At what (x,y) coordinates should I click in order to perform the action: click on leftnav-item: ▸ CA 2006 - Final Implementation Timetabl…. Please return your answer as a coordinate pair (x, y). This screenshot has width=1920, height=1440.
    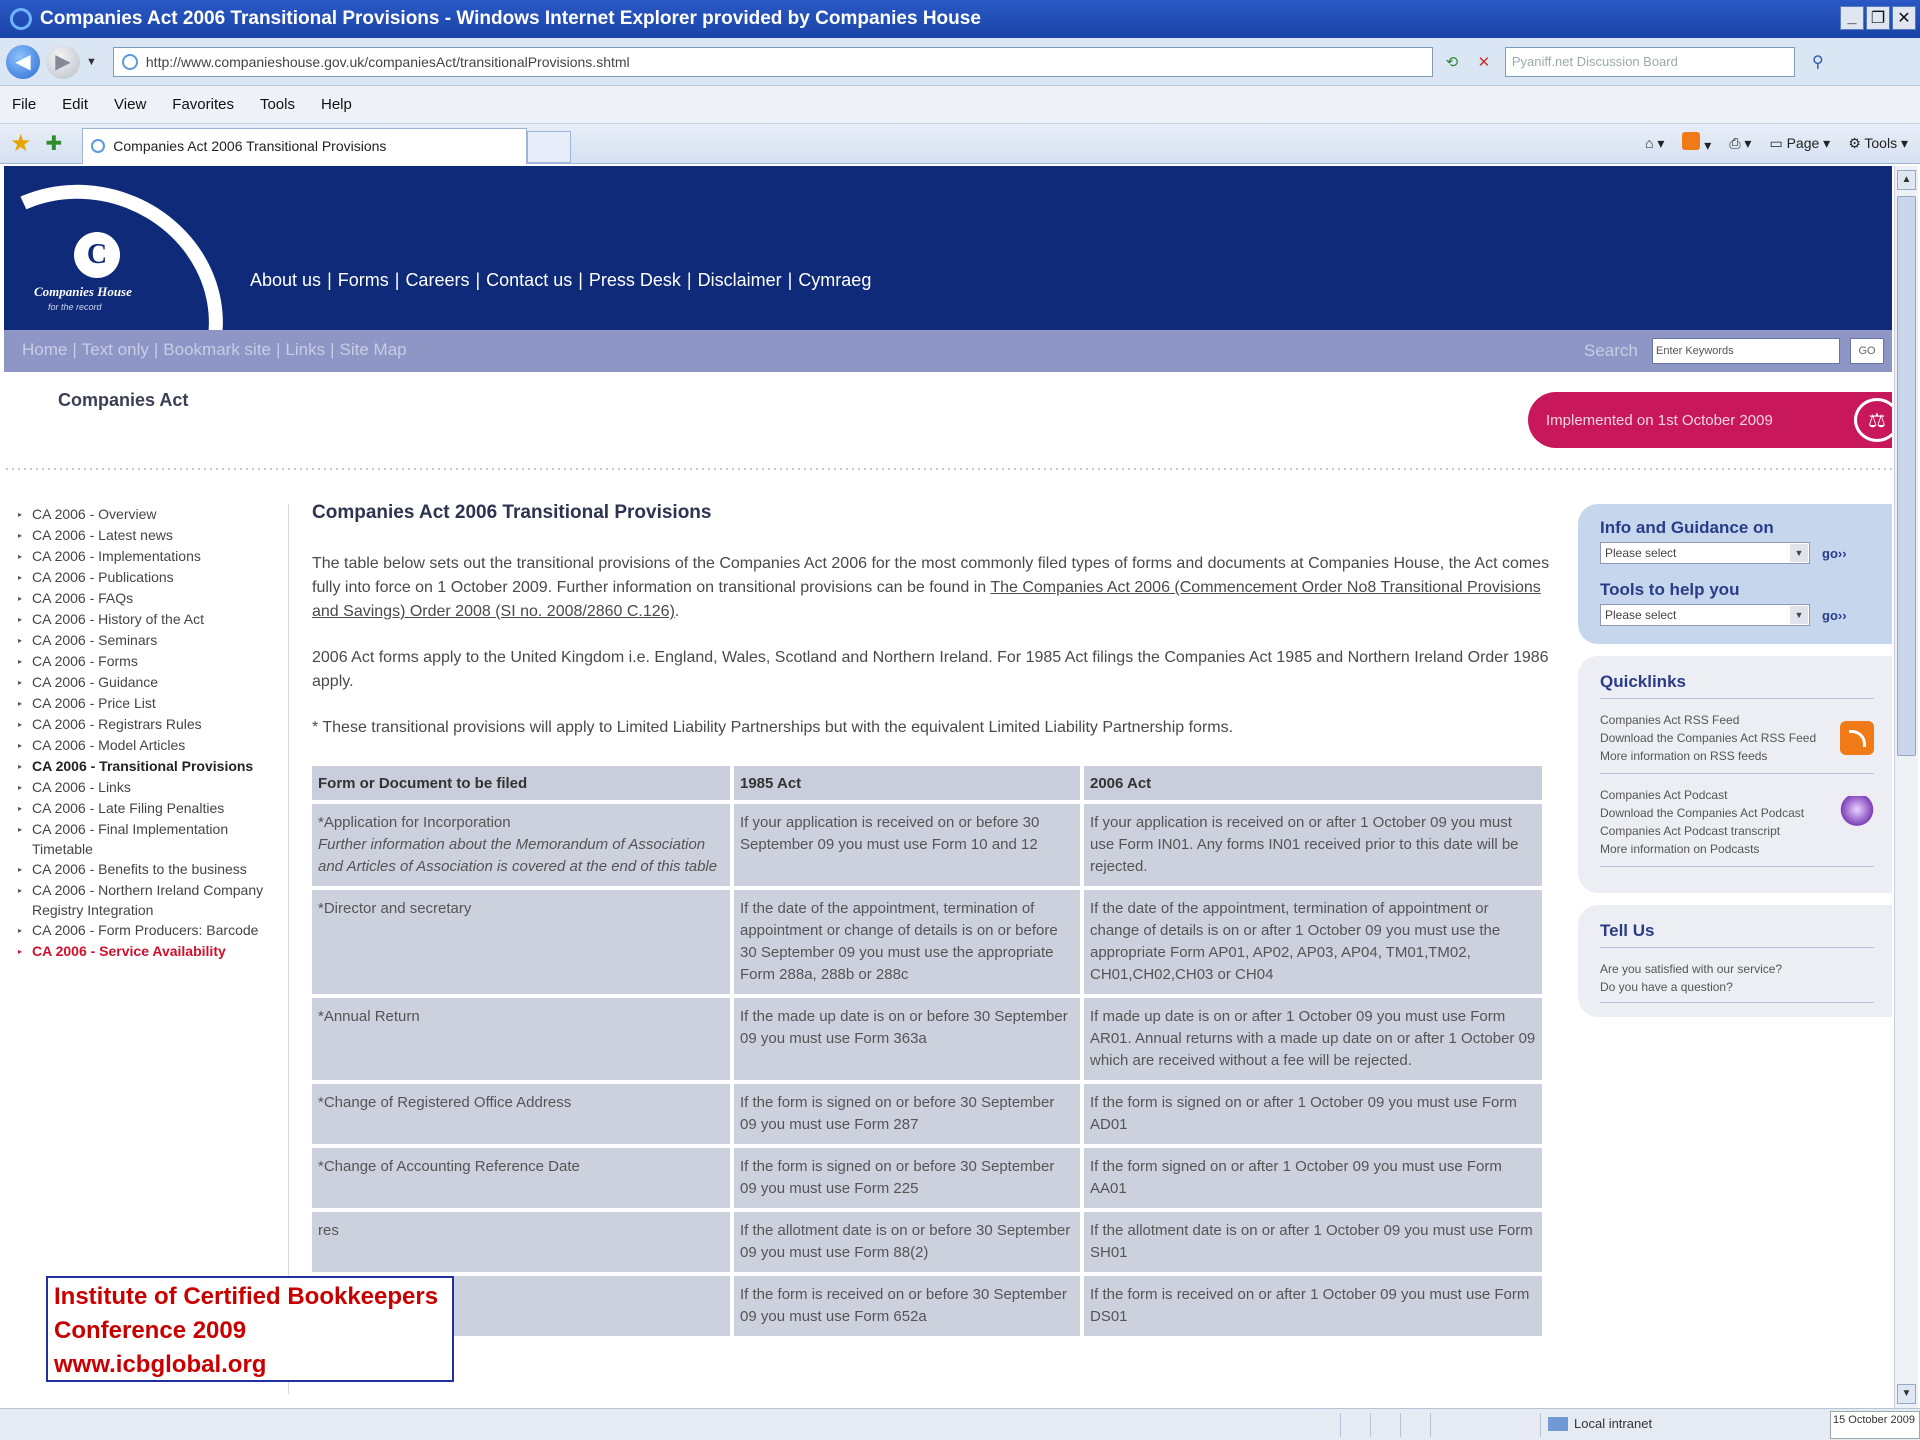
    Looking at the image, I should click on (146, 839).